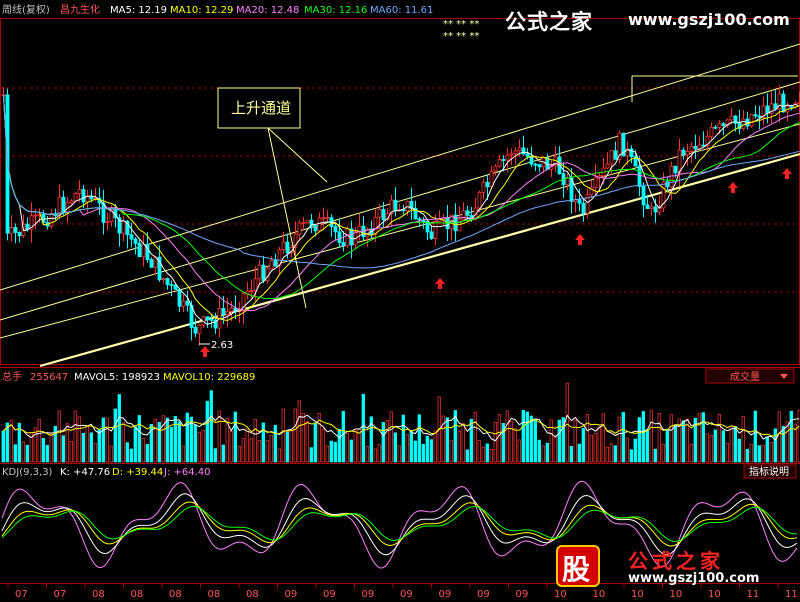  I want to click on volume-dropdown-label: 成交量, so click(745, 376).